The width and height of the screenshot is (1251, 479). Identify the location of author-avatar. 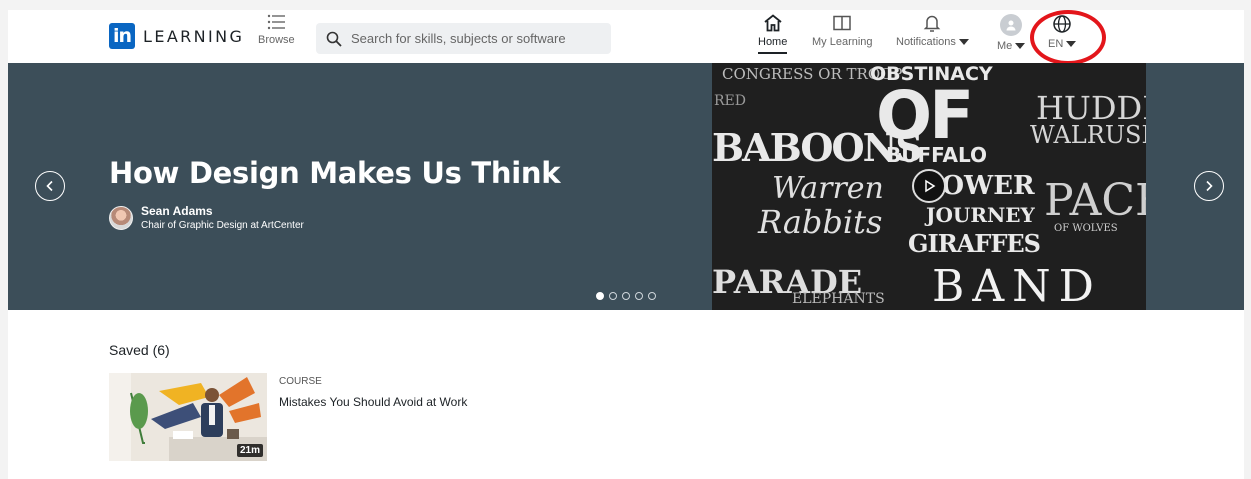
(121, 217).